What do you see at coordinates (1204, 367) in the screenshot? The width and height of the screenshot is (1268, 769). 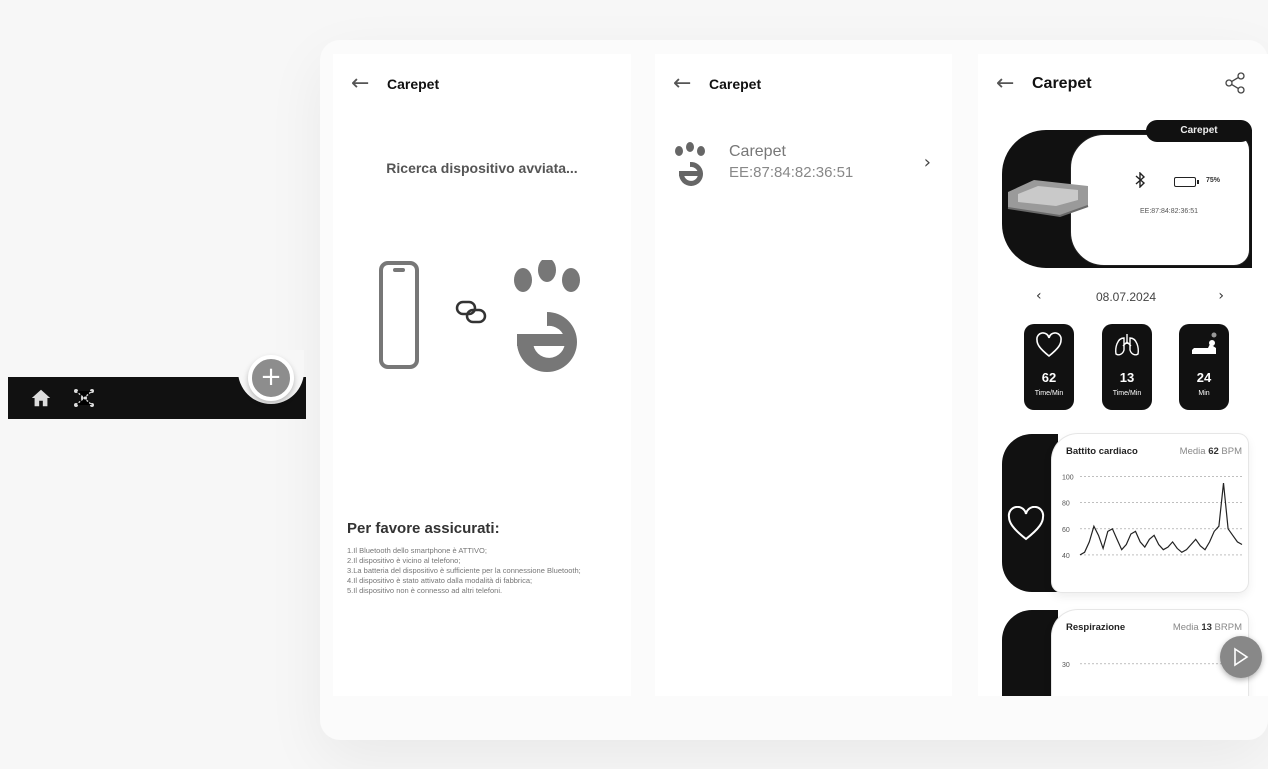 I see `rest-time-tile: 24 Min` at bounding box center [1204, 367].